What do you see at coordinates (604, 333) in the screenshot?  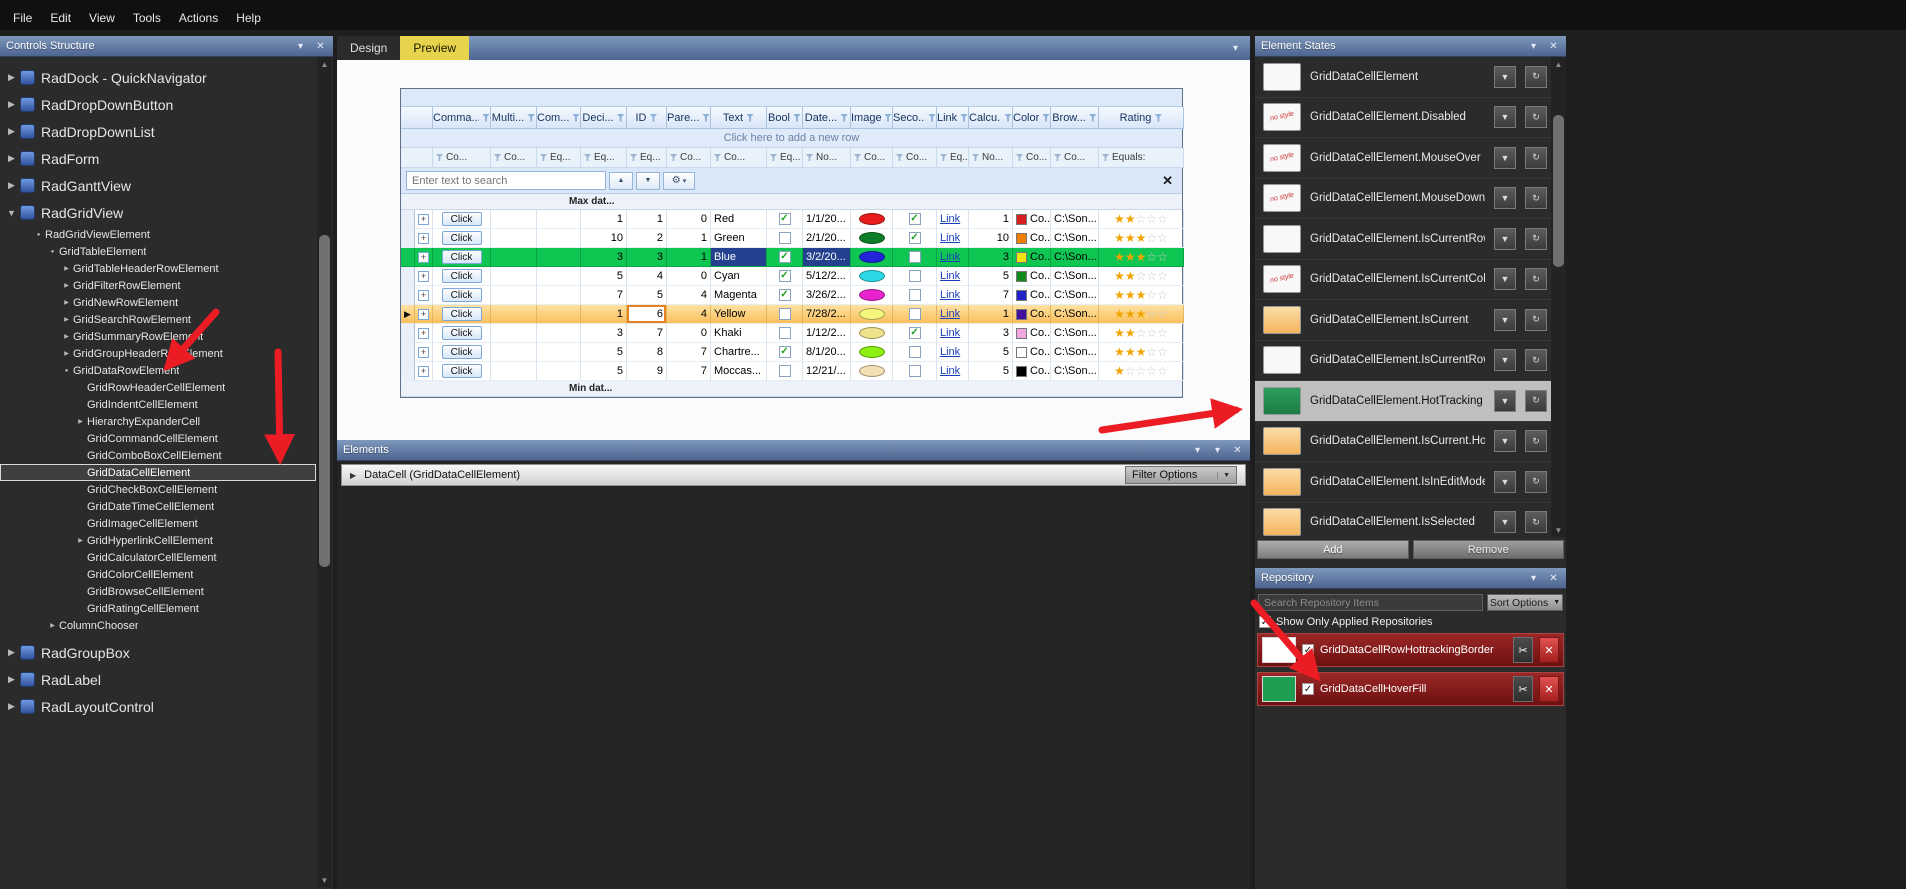 I see `grid-cell-deci: 3` at bounding box center [604, 333].